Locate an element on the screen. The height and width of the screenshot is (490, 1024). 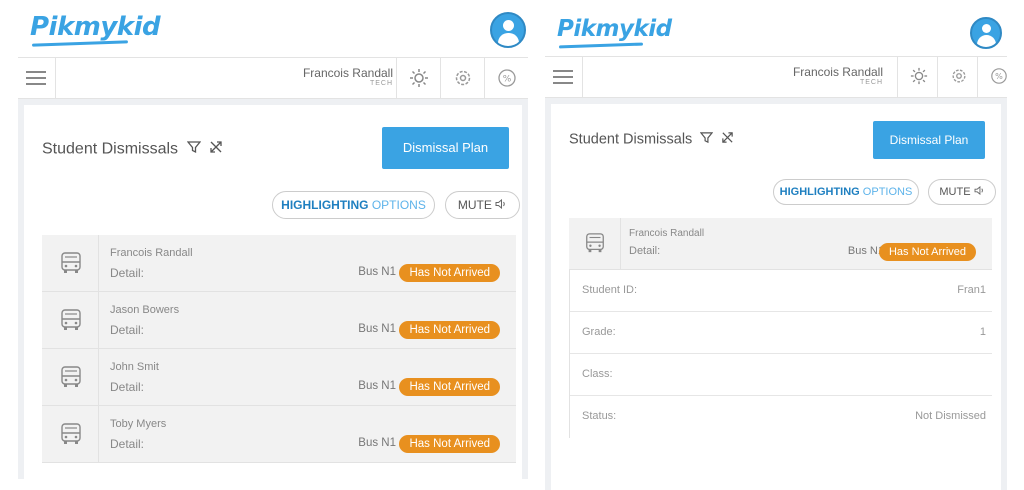
logo-underline is located at coordinates (601, 45).